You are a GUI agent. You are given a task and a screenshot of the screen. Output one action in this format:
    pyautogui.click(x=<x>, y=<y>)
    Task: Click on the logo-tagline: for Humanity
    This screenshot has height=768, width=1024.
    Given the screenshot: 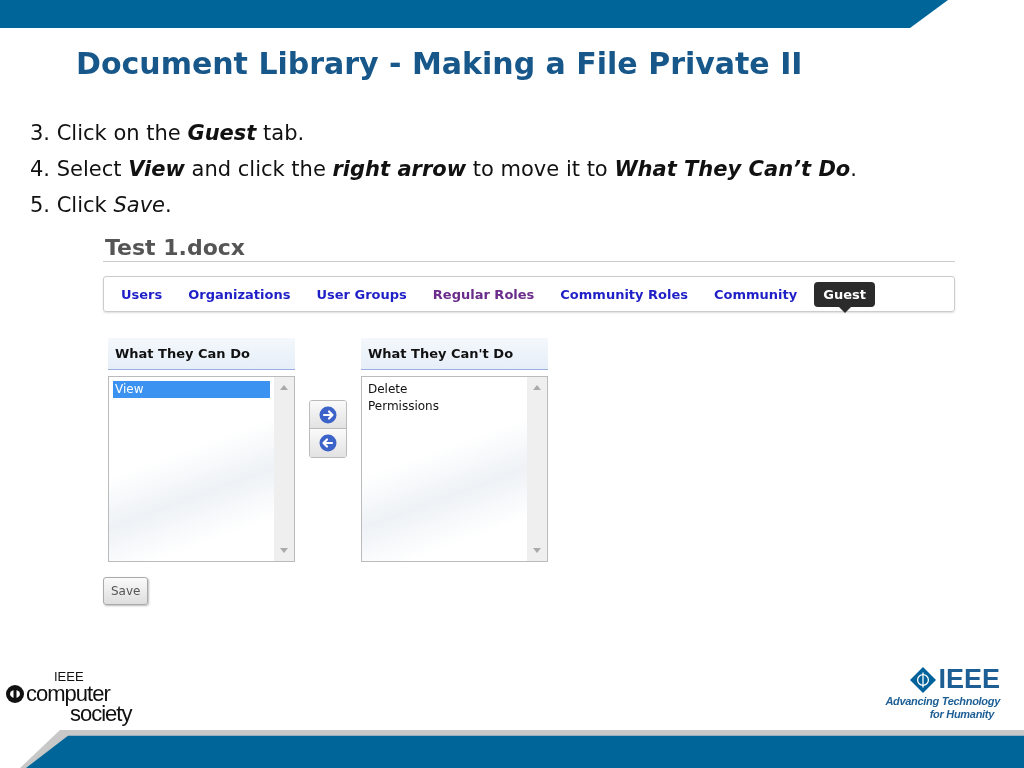 What is the action you would take?
    pyautogui.click(x=961, y=714)
    